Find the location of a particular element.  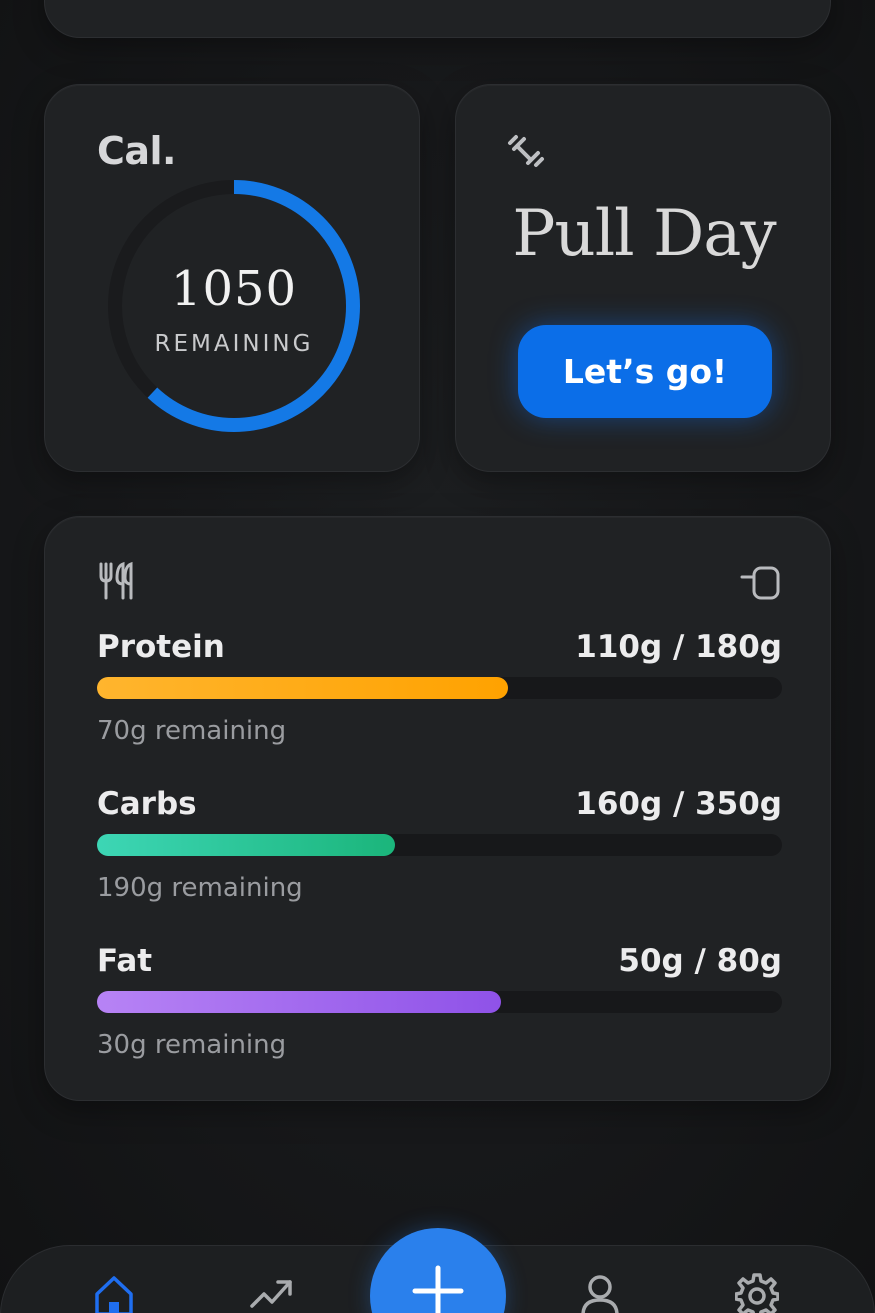

calories-title: Cal. is located at coordinates (137, 151).